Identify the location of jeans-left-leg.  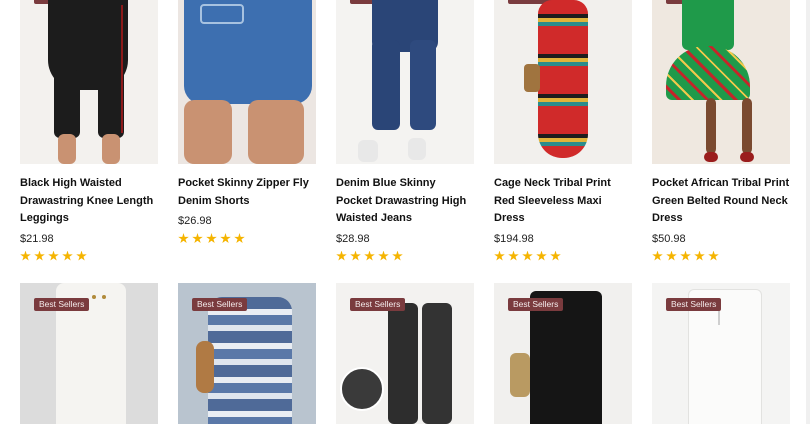
(386, 85).